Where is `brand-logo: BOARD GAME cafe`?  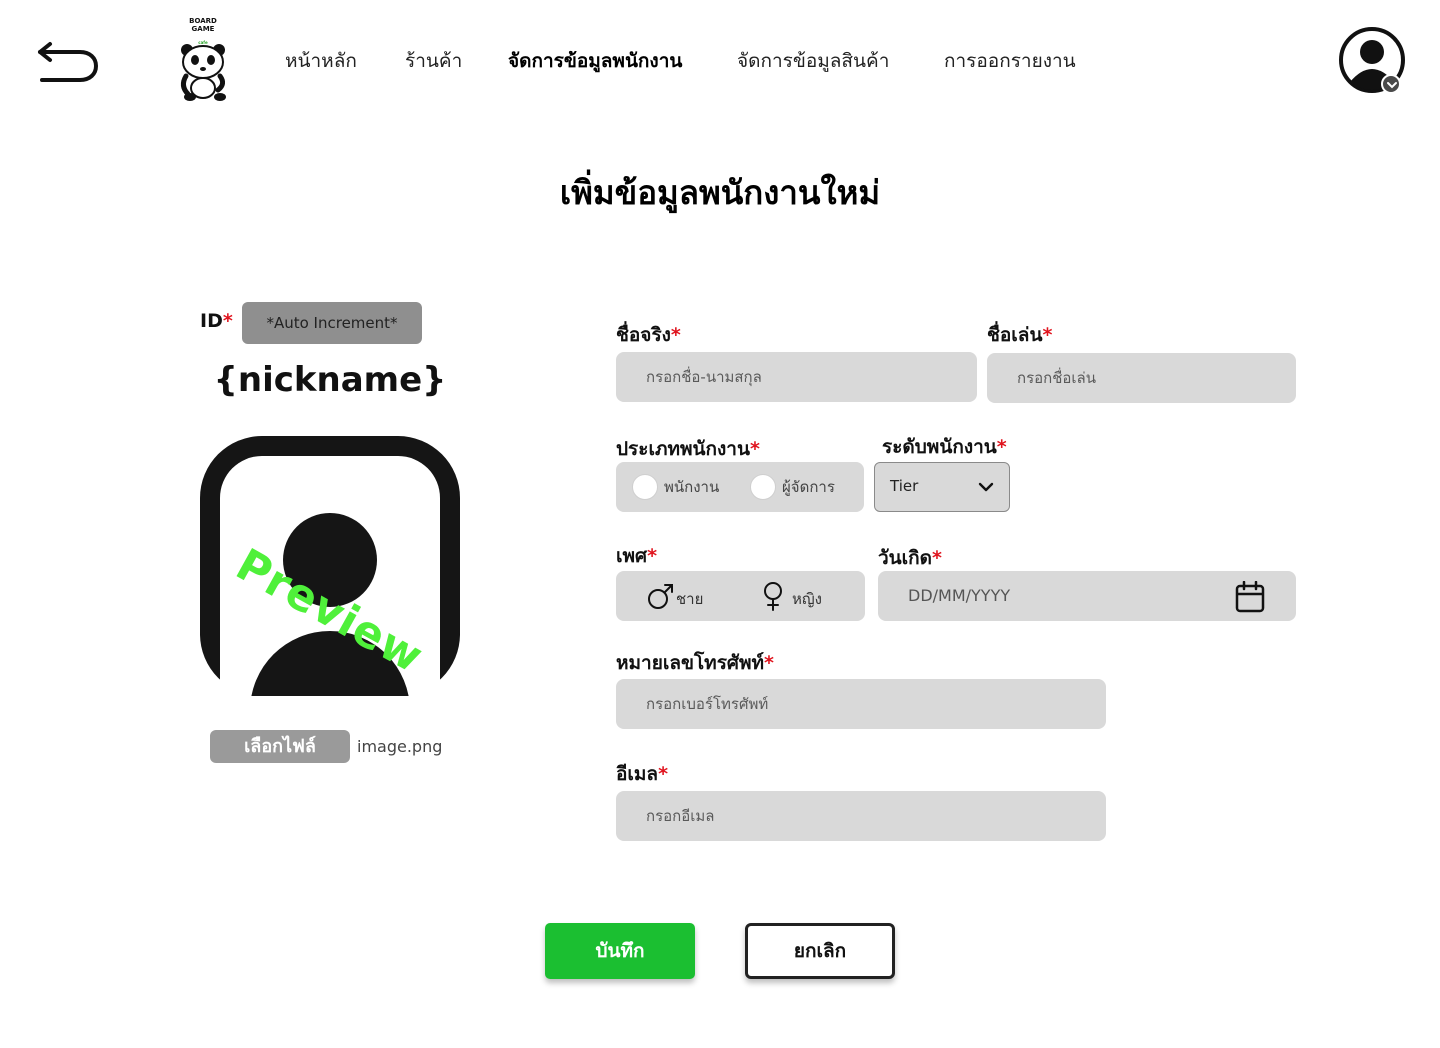
brand-logo: BOARD GAME cafe is located at coordinates (203, 59).